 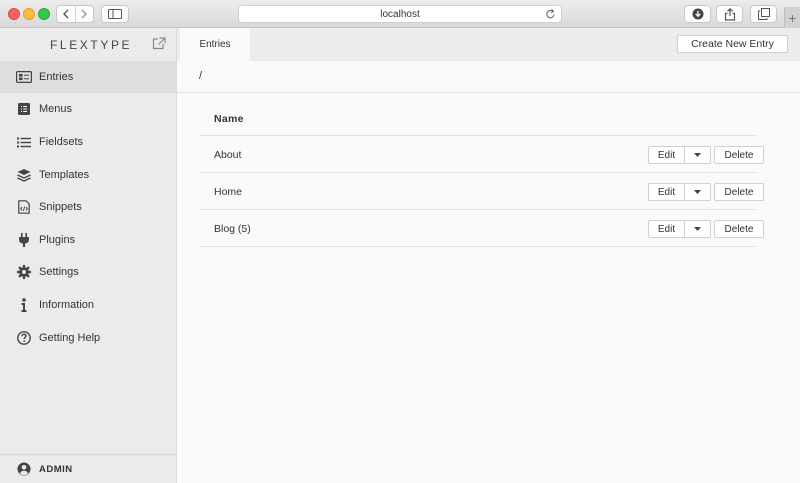 What do you see at coordinates (227, 155) in the screenshot?
I see `entry-name-link: About` at bounding box center [227, 155].